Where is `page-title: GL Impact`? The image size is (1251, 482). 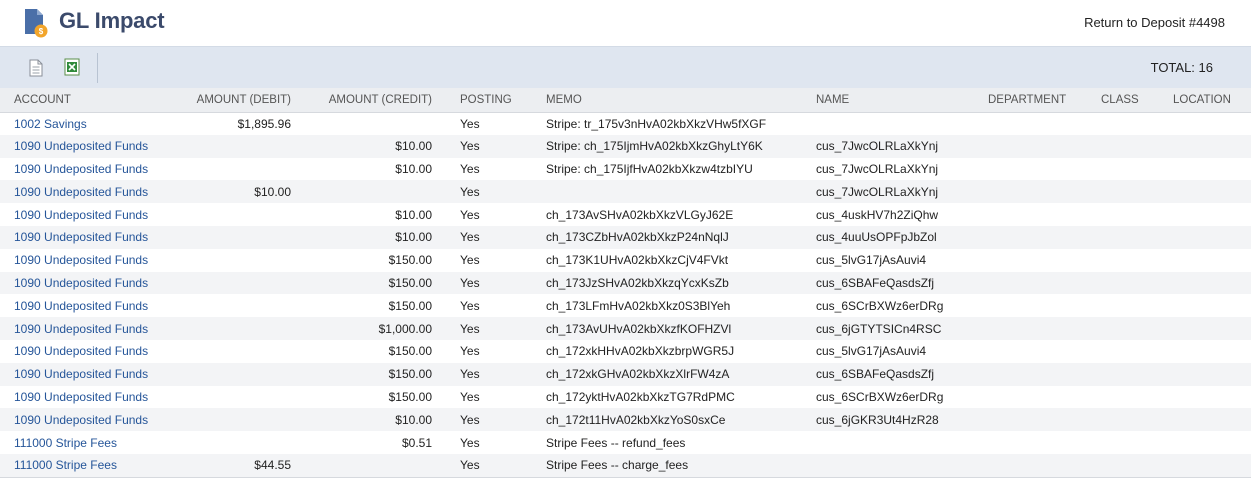 page-title: GL Impact is located at coordinates (112, 20).